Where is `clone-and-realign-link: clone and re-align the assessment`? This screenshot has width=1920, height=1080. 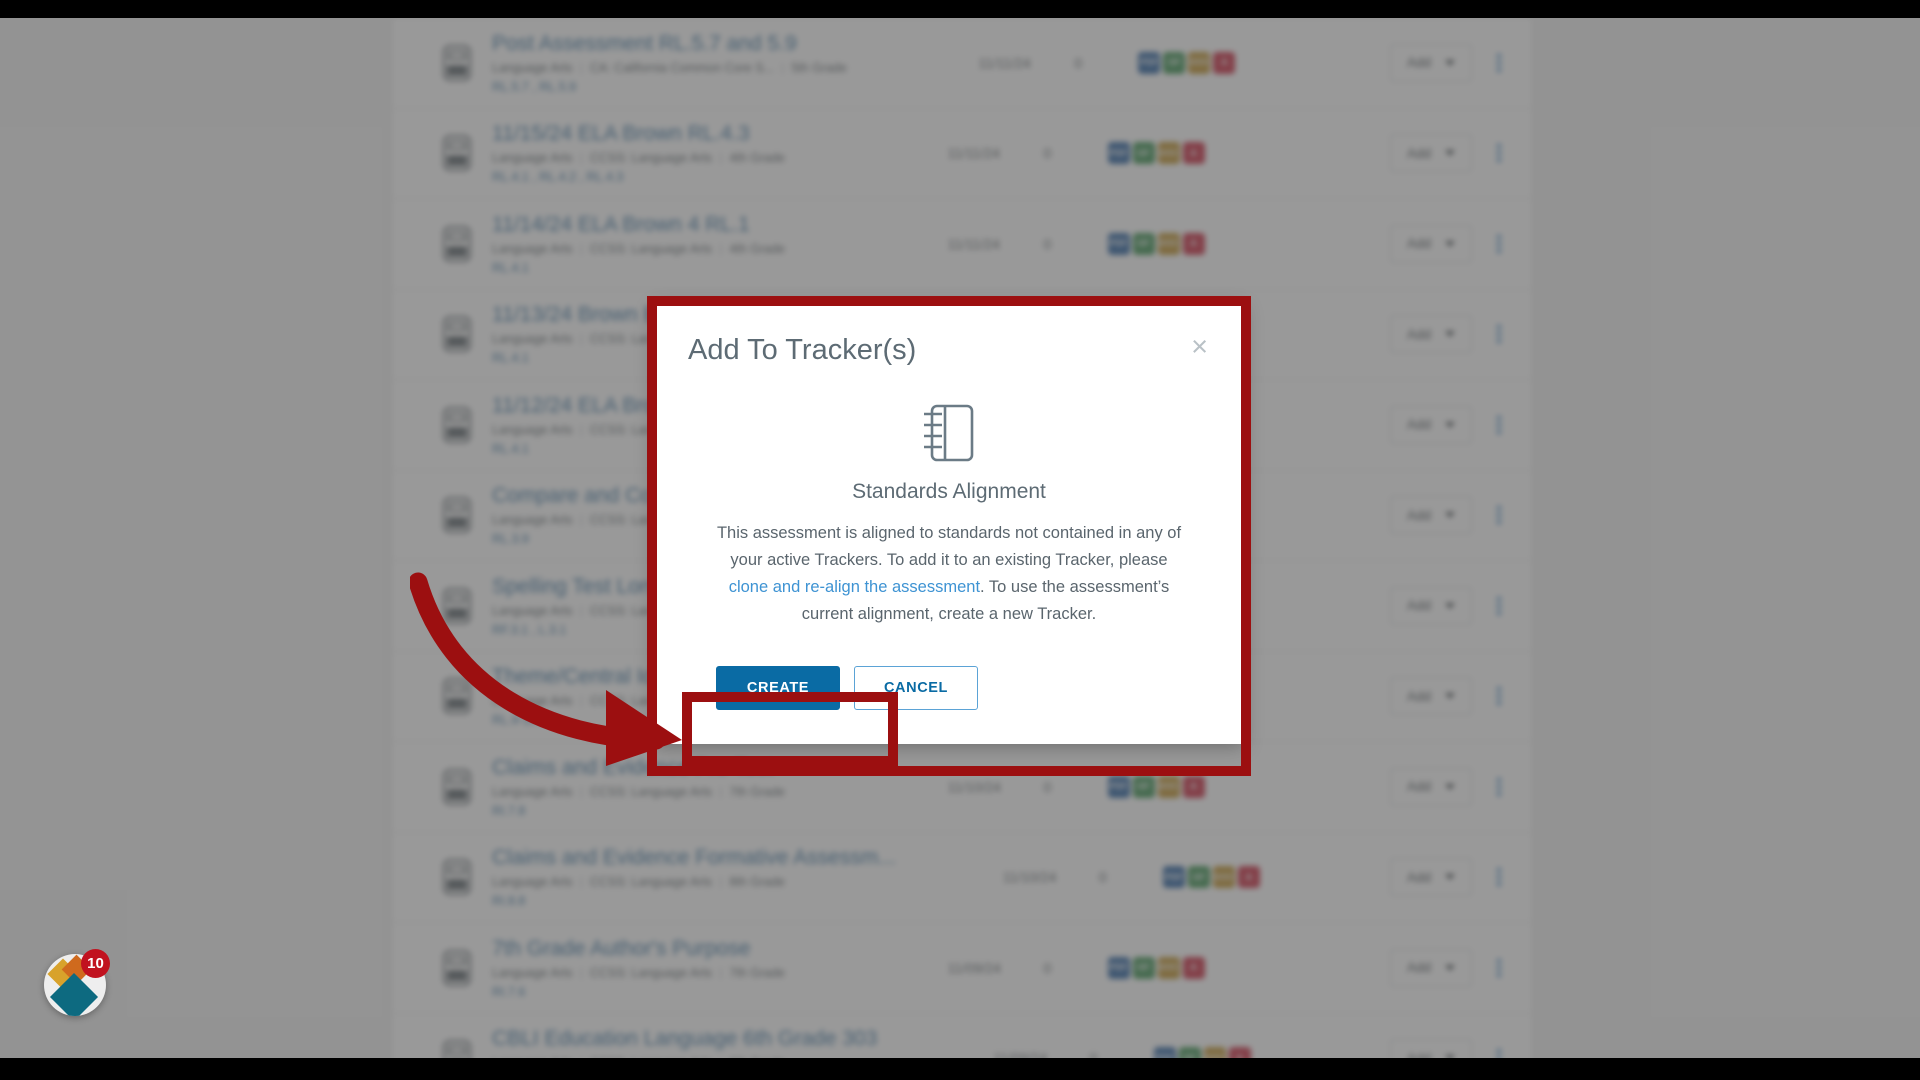
clone-and-realign-link: clone and re-align the assessment is located at coordinates (854, 587).